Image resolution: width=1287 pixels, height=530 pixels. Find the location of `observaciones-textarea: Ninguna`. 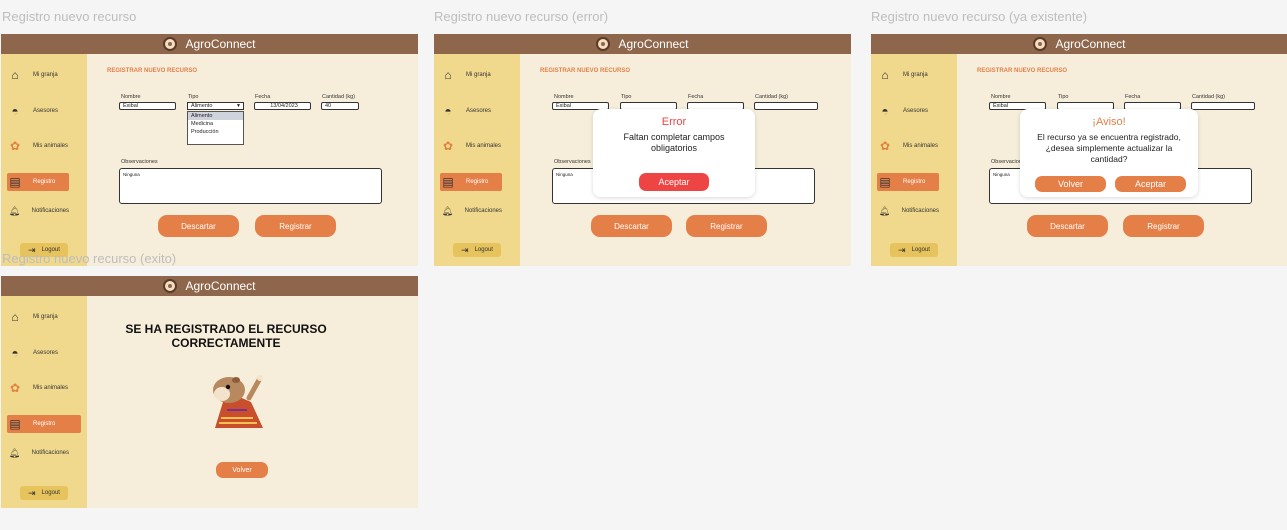

observaciones-textarea: Ninguna is located at coordinates (250, 186).